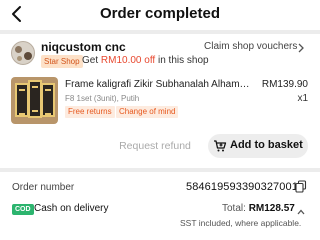  I want to click on tag-free-returns: Free returns, so click(90, 112).